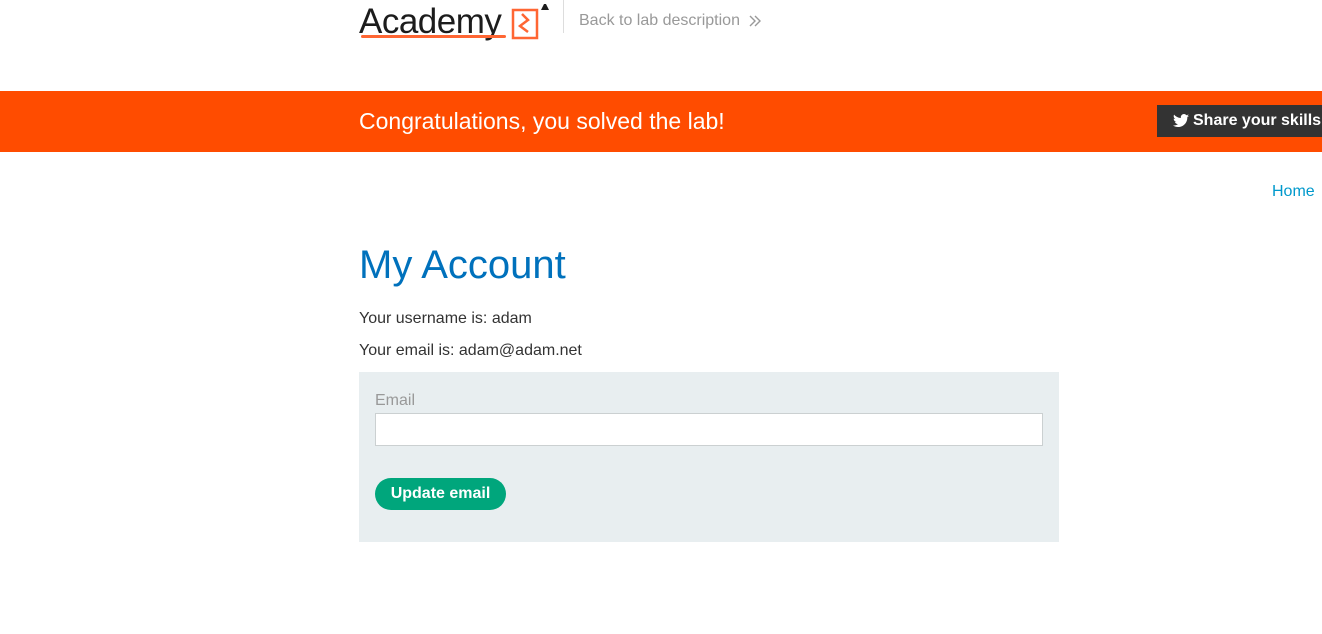 This screenshot has width=1322, height=634. What do you see at coordinates (755, 21) in the screenshot?
I see `double-chevron-right-icon` at bounding box center [755, 21].